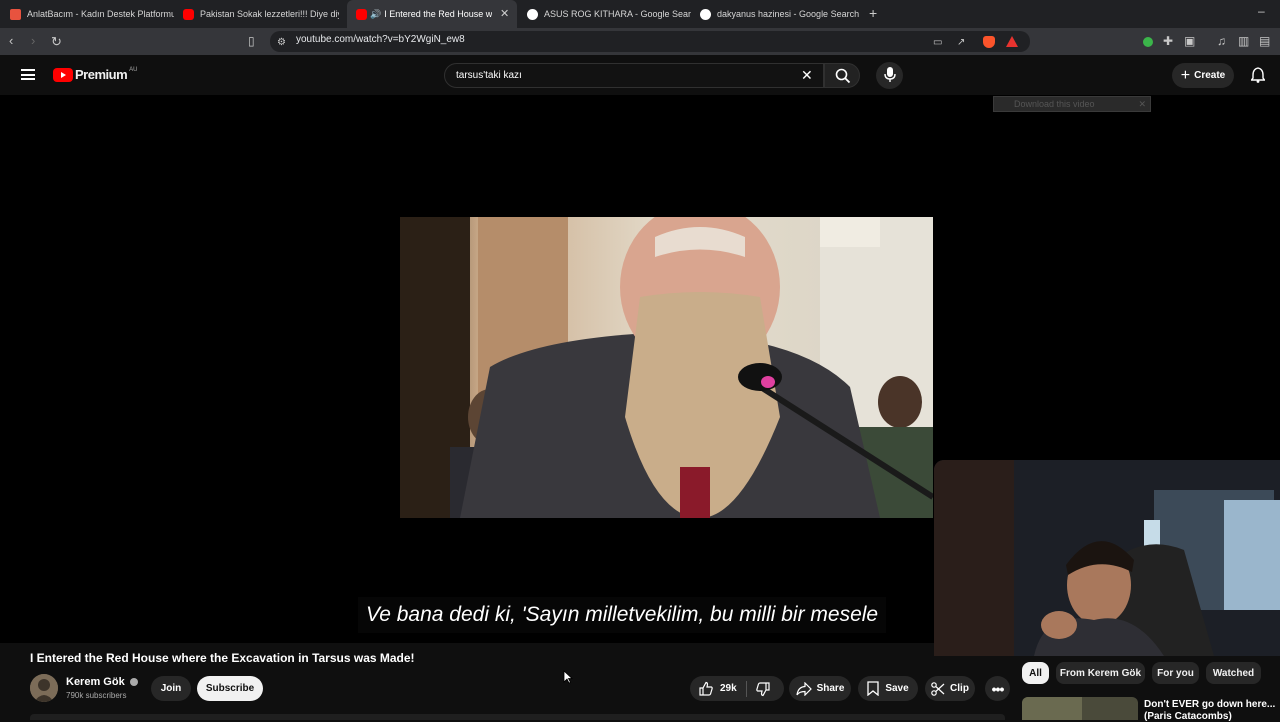  I want to click on subscriber-count: 790k subscribers, so click(96, 695).